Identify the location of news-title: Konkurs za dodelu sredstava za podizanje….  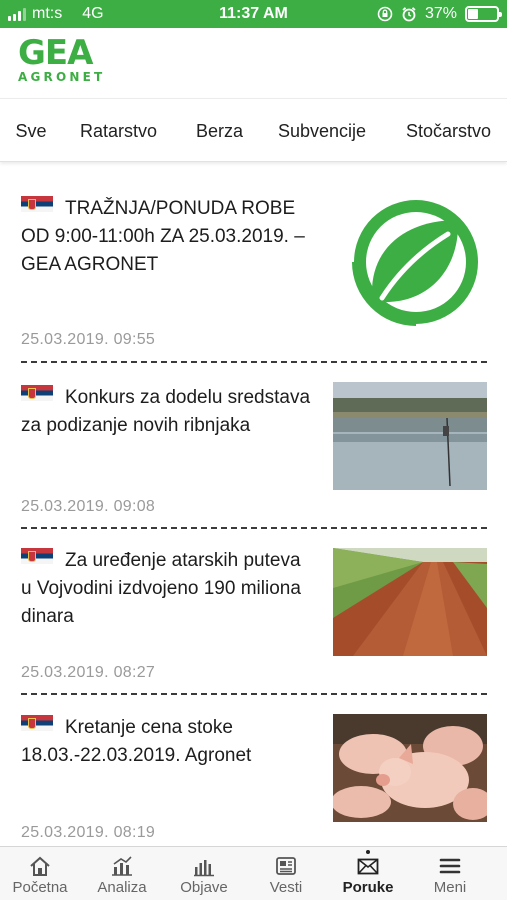
(166, 412).